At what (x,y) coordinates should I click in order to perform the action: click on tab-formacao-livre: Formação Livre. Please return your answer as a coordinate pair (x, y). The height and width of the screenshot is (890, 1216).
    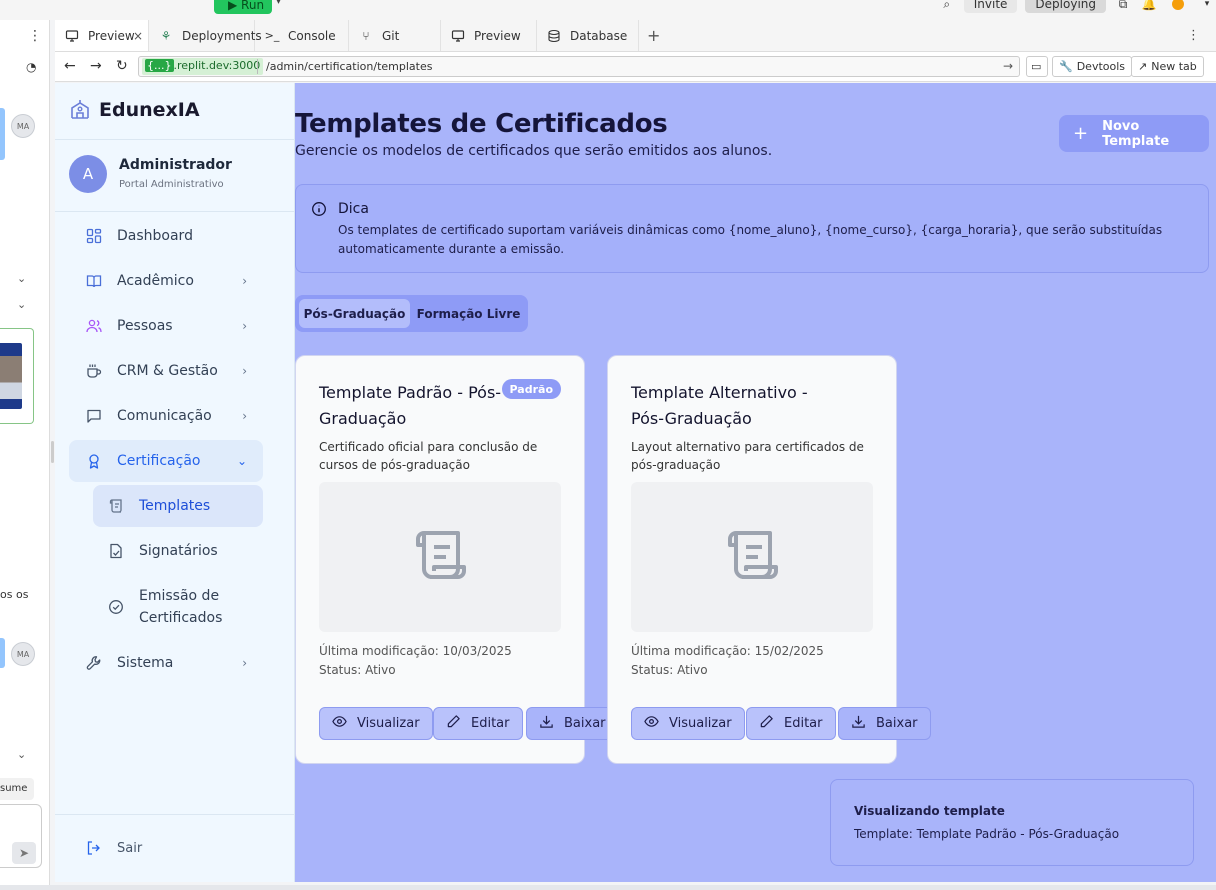
    Looking at the image, I should click on (468, 313).